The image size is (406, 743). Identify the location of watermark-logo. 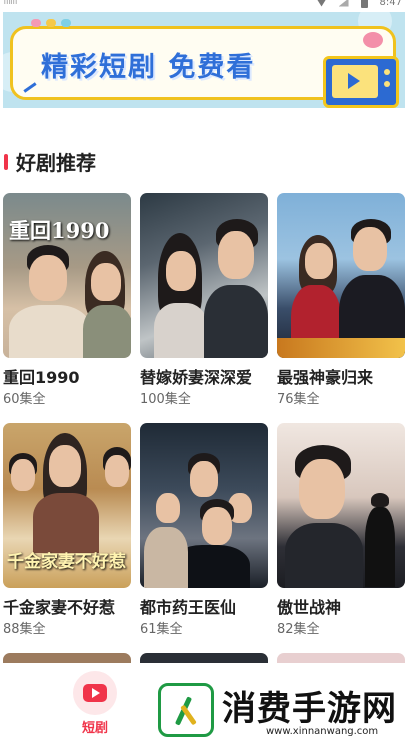
(186, 710).